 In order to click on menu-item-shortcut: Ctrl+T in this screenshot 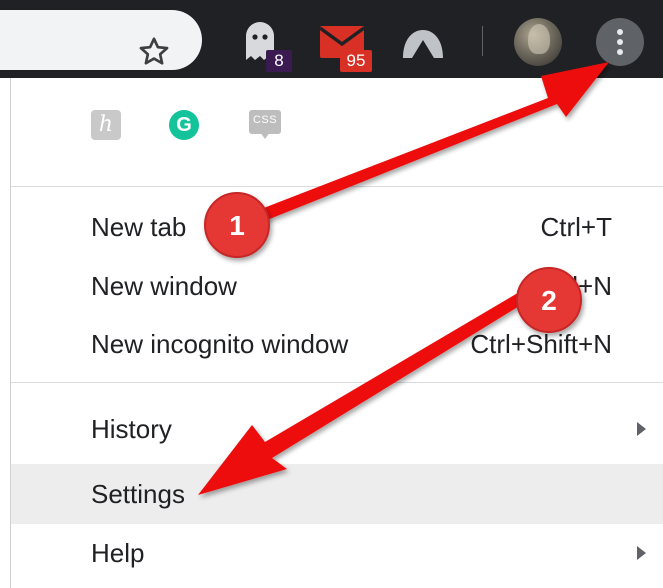, I will do `click(576, 227)`.